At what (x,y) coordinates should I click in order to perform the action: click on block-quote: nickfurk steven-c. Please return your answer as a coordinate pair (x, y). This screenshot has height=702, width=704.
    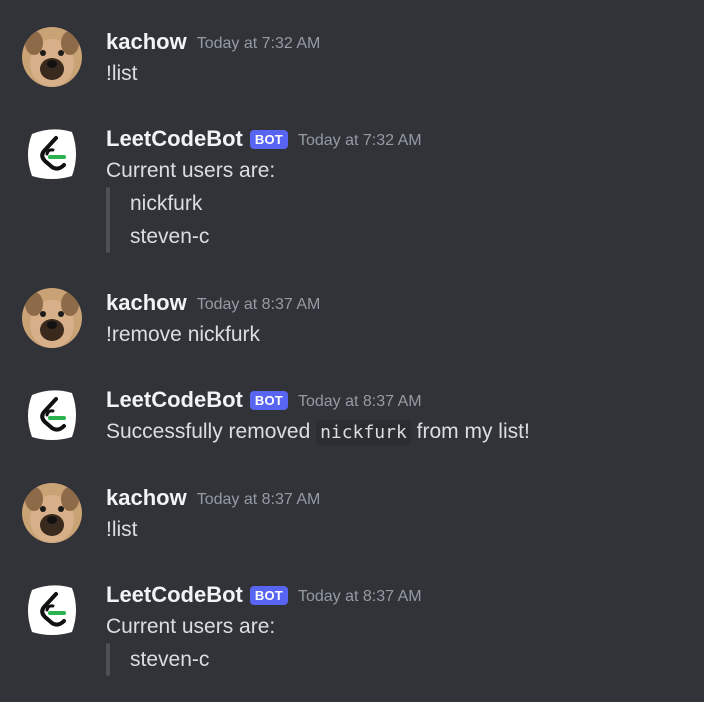
    Looking at the image, I should click on (157, 220).